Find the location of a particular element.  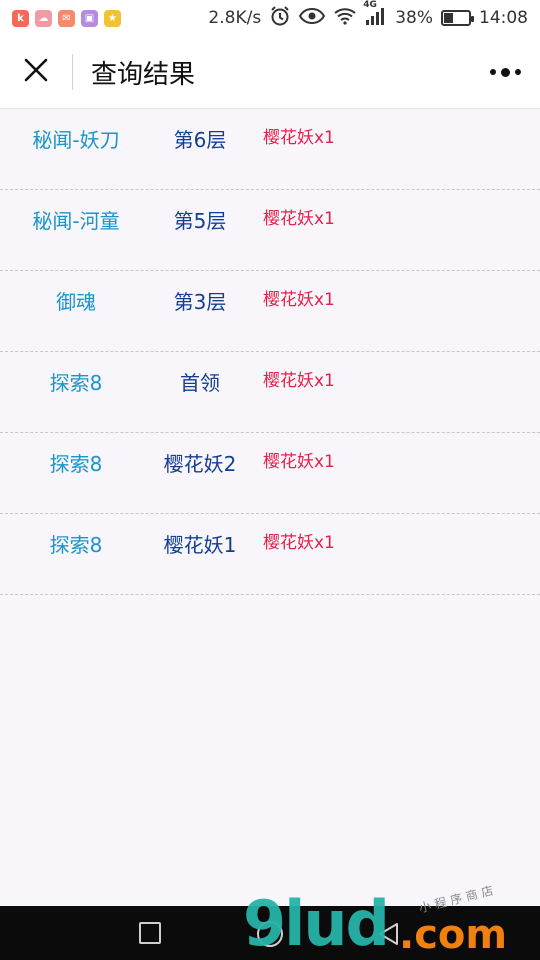

status-bar: k ☁ ✉ ▣ ★ 2.8K/s 4G 38% 14:08 is located at coordinates (270, 18).